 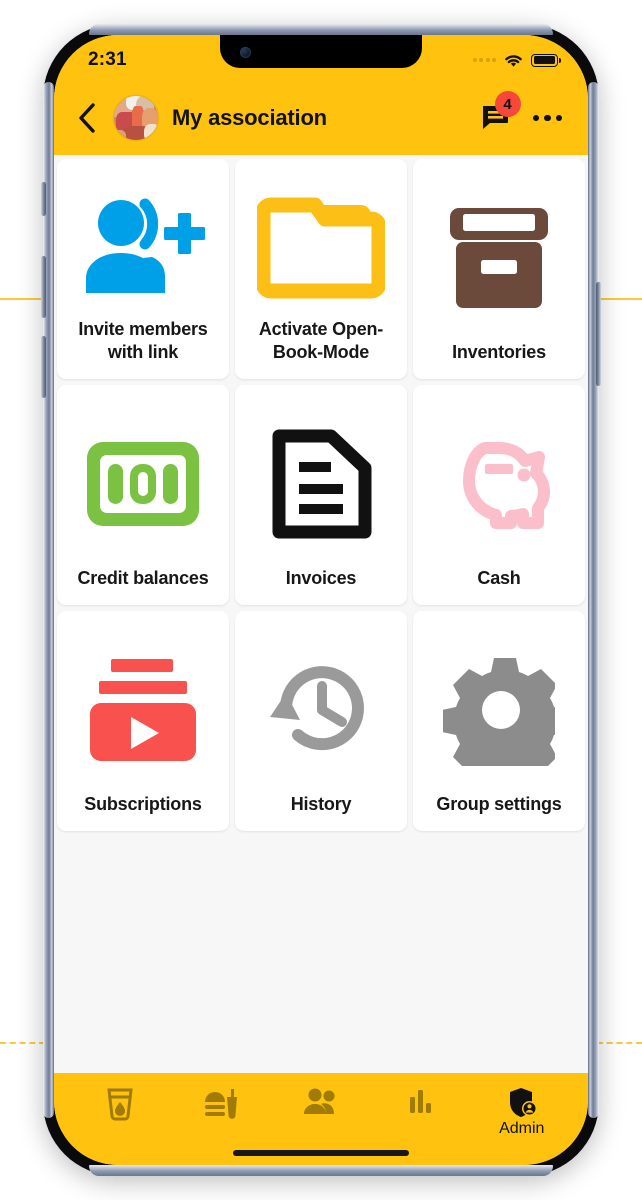 I want to click on tile-credit-balances: Credit balances, so click(x=143, y=495).